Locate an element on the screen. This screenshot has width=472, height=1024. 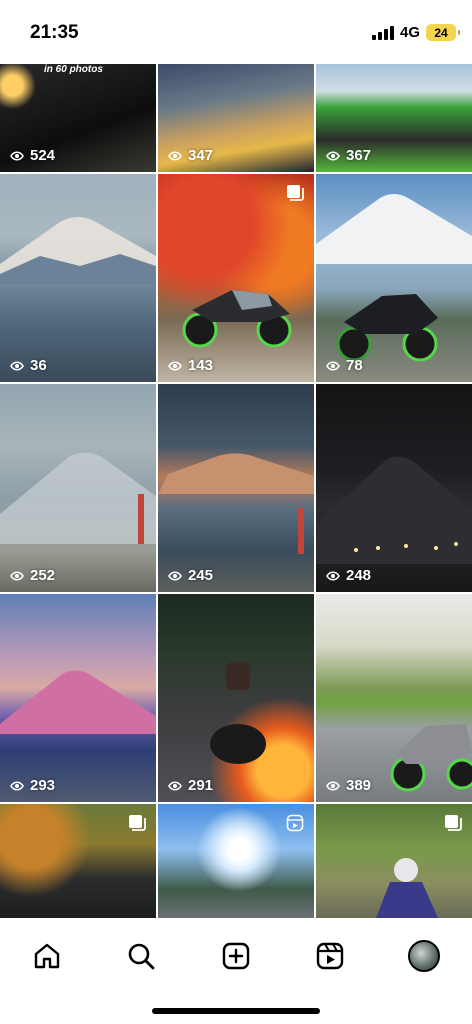
signal-icon is located at coordinates (382, 32).